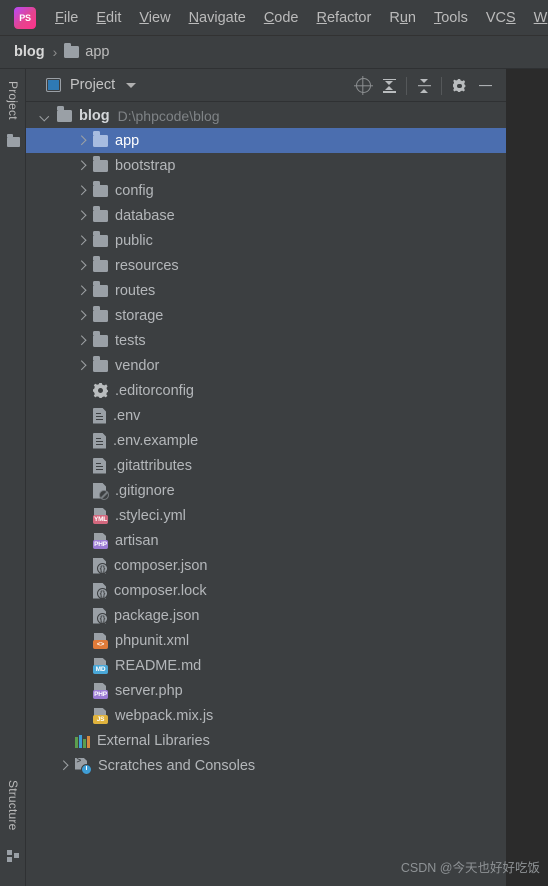 This screenshot has width=548, height=886. Describe the element at coordinates (266, 165) in the screenshot. I see `tree-row: bootstrap` at that location.